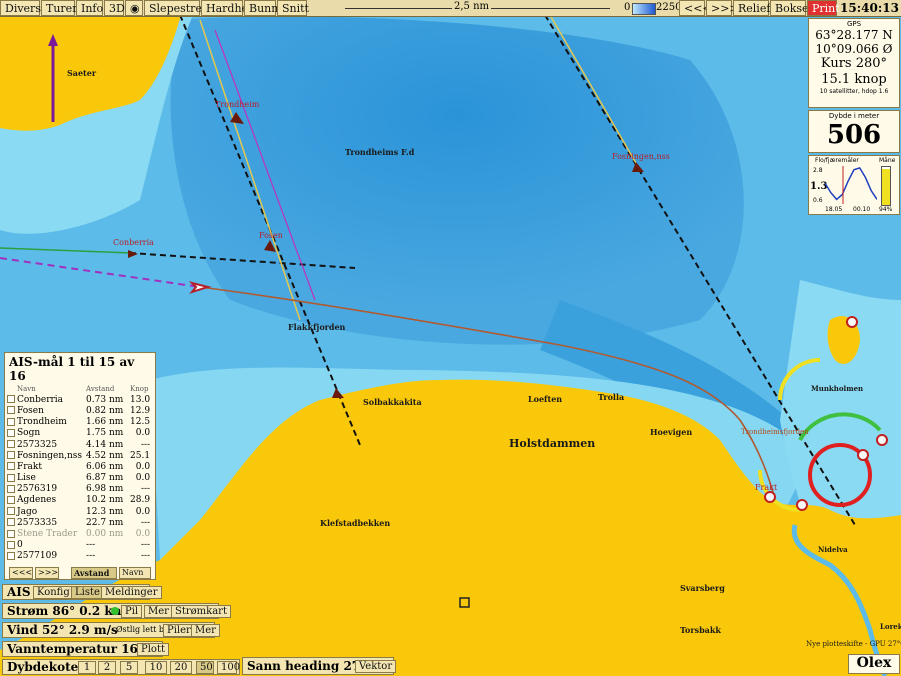 This screenshot has height=676, width=901. Describe the element at coordinates (854, 131) in the screenshot. I see `depth-panel: Dybde i meter 506` at that location.